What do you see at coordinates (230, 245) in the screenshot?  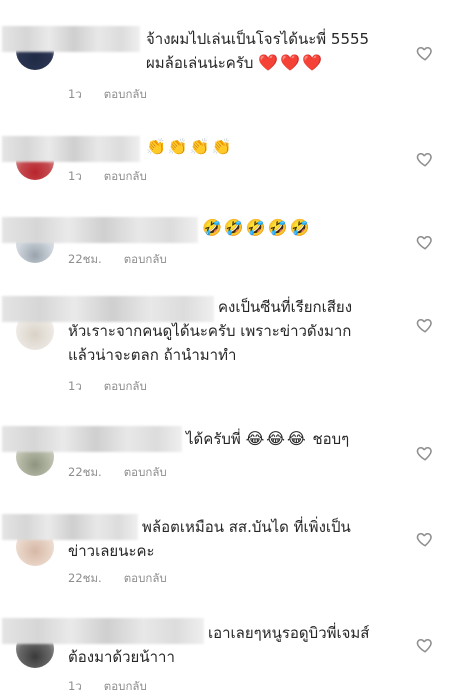 I see `comment-item: 🤣🤣🤣🤣🤣 22ชม. ตอบกลับ` at bounding box center [230, 245].